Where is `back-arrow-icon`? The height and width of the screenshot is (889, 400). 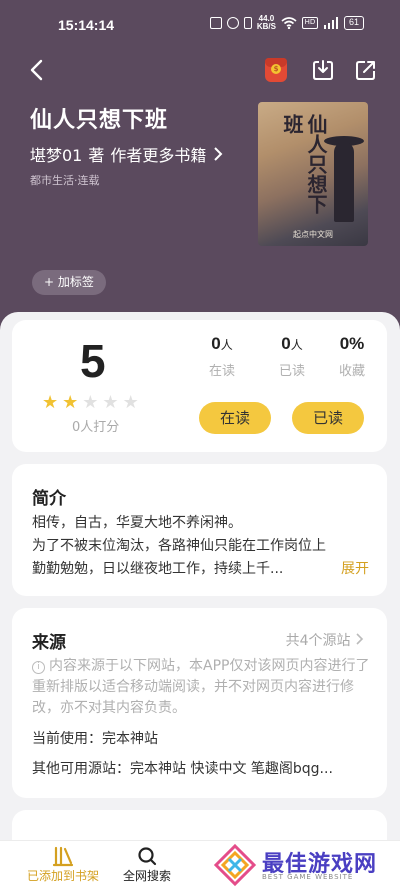
back-arrow-icon is located at coordinates (36, 70).